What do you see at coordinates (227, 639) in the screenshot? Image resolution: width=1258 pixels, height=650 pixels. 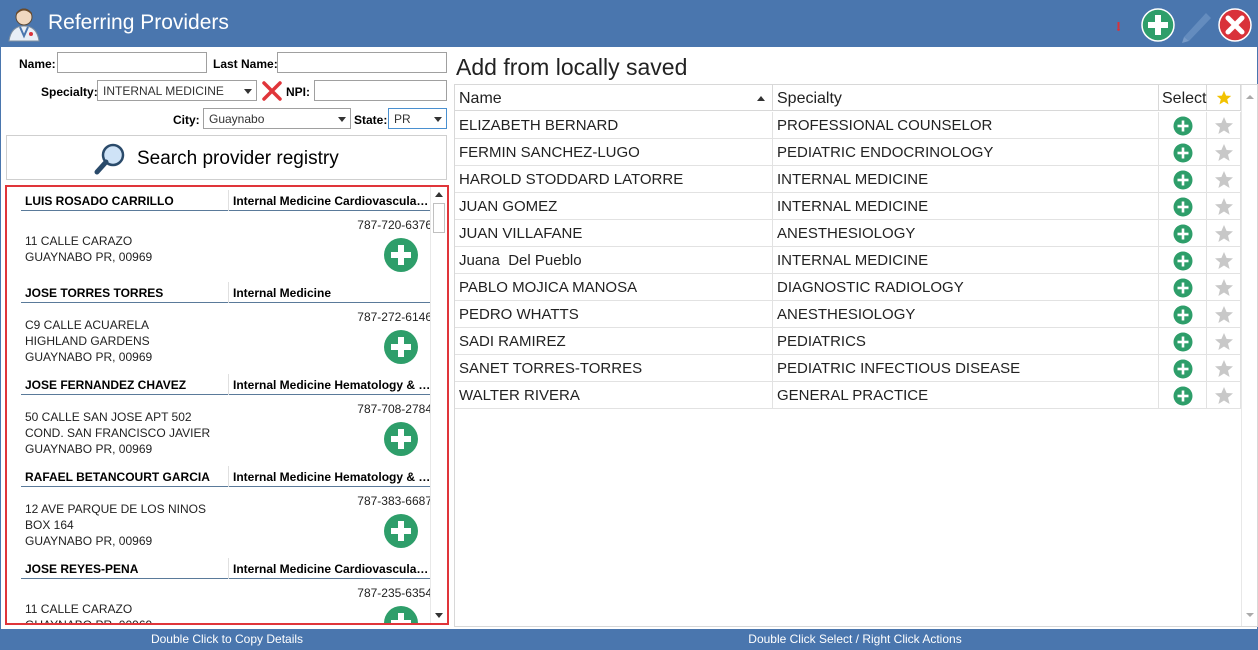 I see `status-left-hint: Double Click to Copy Details` at bounding box center [227, 639].